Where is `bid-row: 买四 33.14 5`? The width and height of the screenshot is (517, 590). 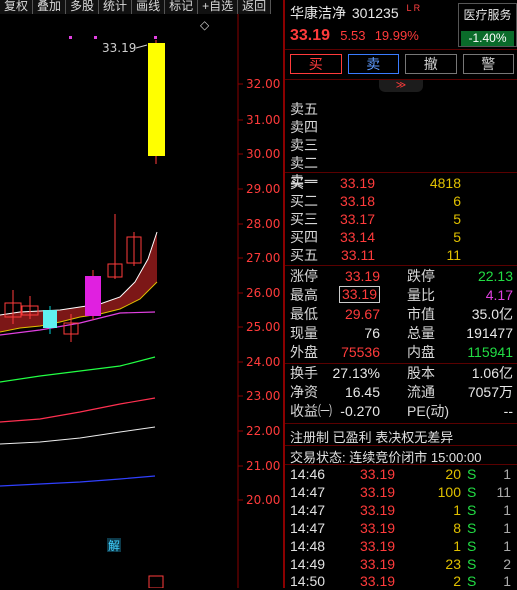
bid-row: 买四 33.14 5 is located at coordinates (401, 237).